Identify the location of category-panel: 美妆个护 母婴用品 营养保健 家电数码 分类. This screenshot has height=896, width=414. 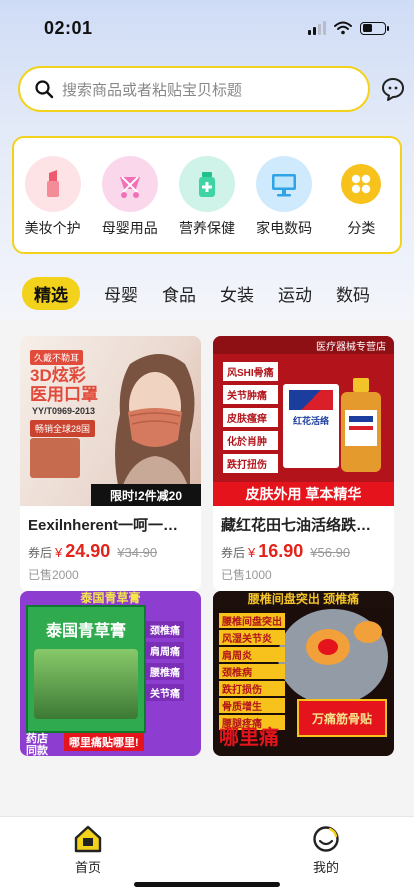
(207, 195).